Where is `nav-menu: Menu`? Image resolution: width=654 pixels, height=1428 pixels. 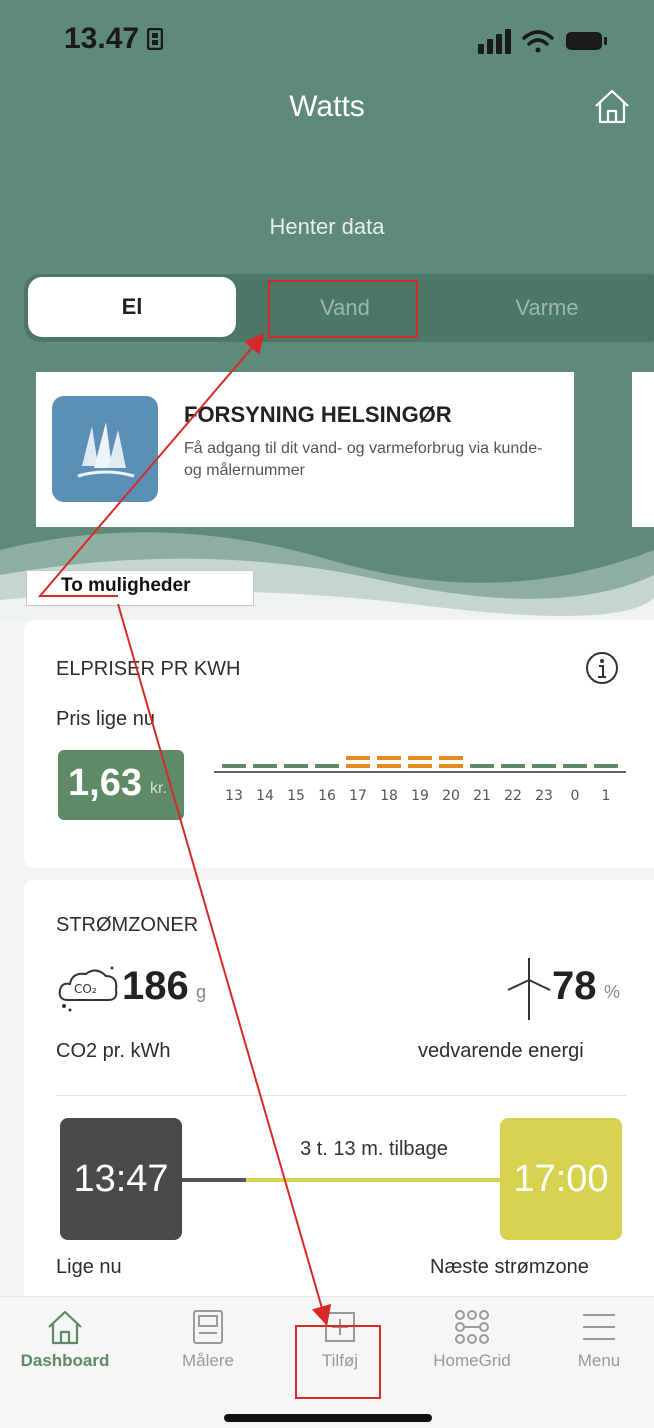 nav-menu: Menu is located at coordinates (594, 1347).